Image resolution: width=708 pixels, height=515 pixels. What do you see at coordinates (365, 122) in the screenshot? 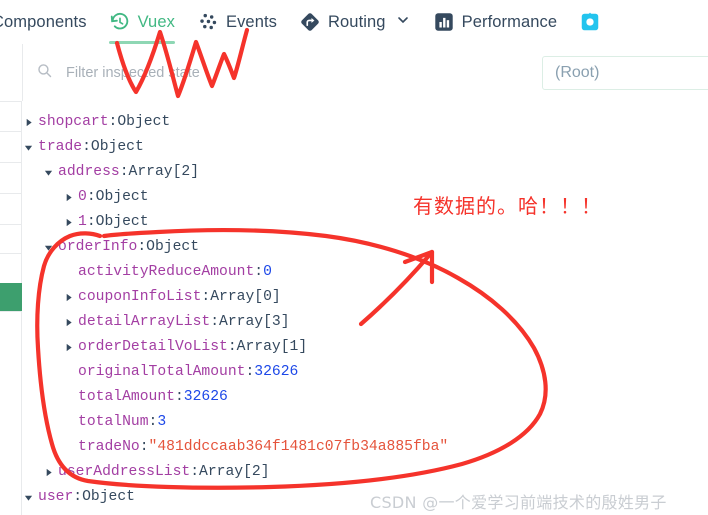
I see `state-tree-row: shopcart: Object` at bounding box center [365, 122].